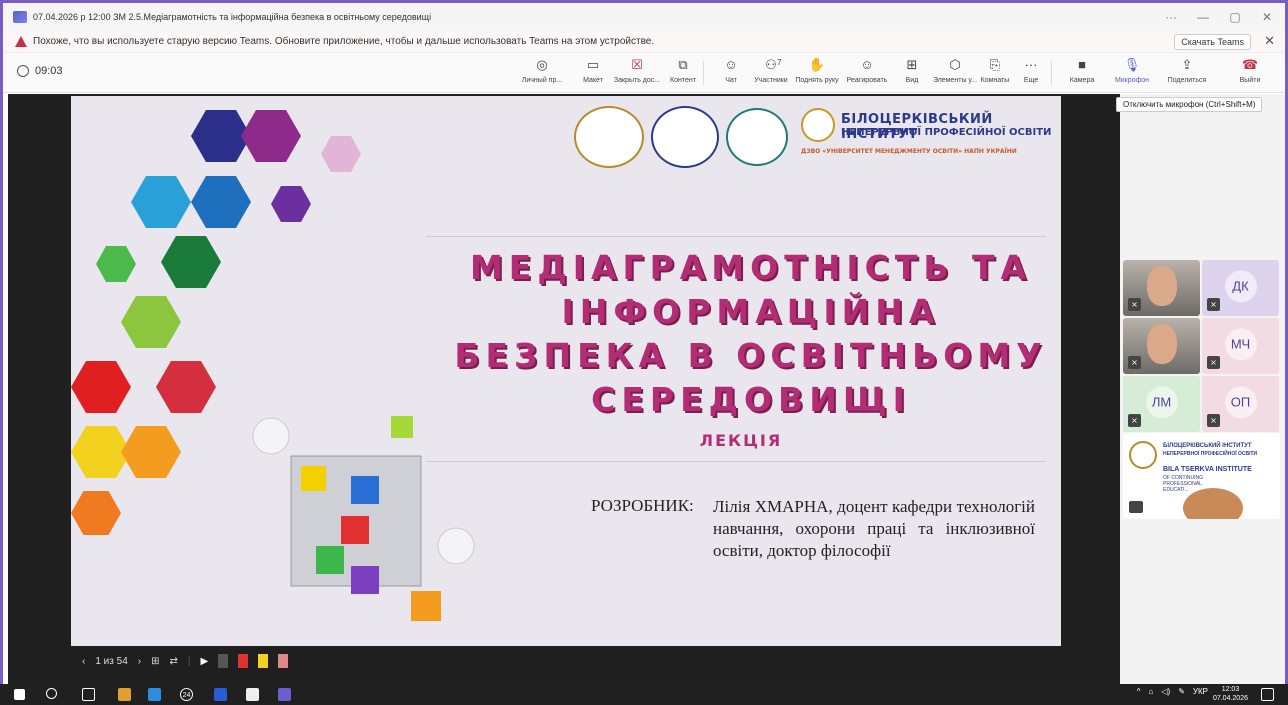 The width and height of the screenshot is (1288, 705). What do you see at coordinates (1212, 42) in the screenshot?
I see `download-teams-button: Скачать Teams` at bounding box center [1212, 42].